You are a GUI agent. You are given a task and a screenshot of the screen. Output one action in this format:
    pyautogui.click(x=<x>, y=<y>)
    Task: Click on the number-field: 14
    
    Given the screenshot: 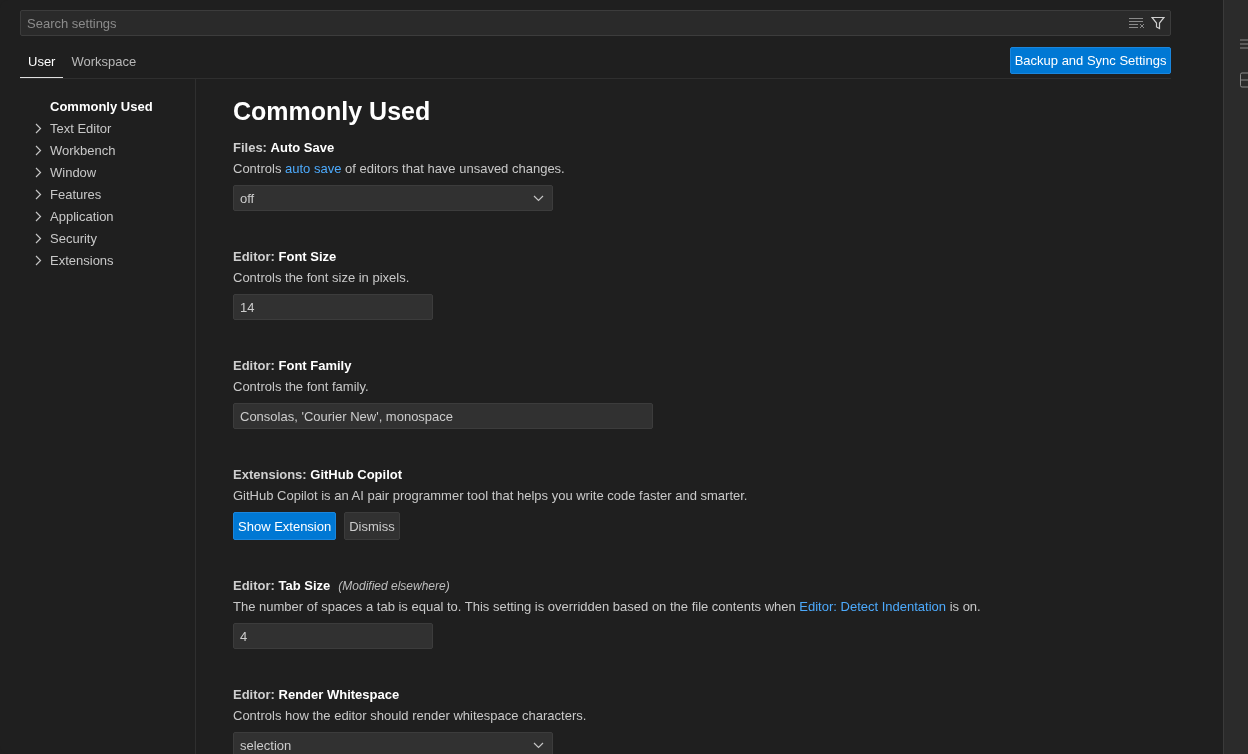 What is the action you would take?
    pyautogui.click(x=333, y=307)
    